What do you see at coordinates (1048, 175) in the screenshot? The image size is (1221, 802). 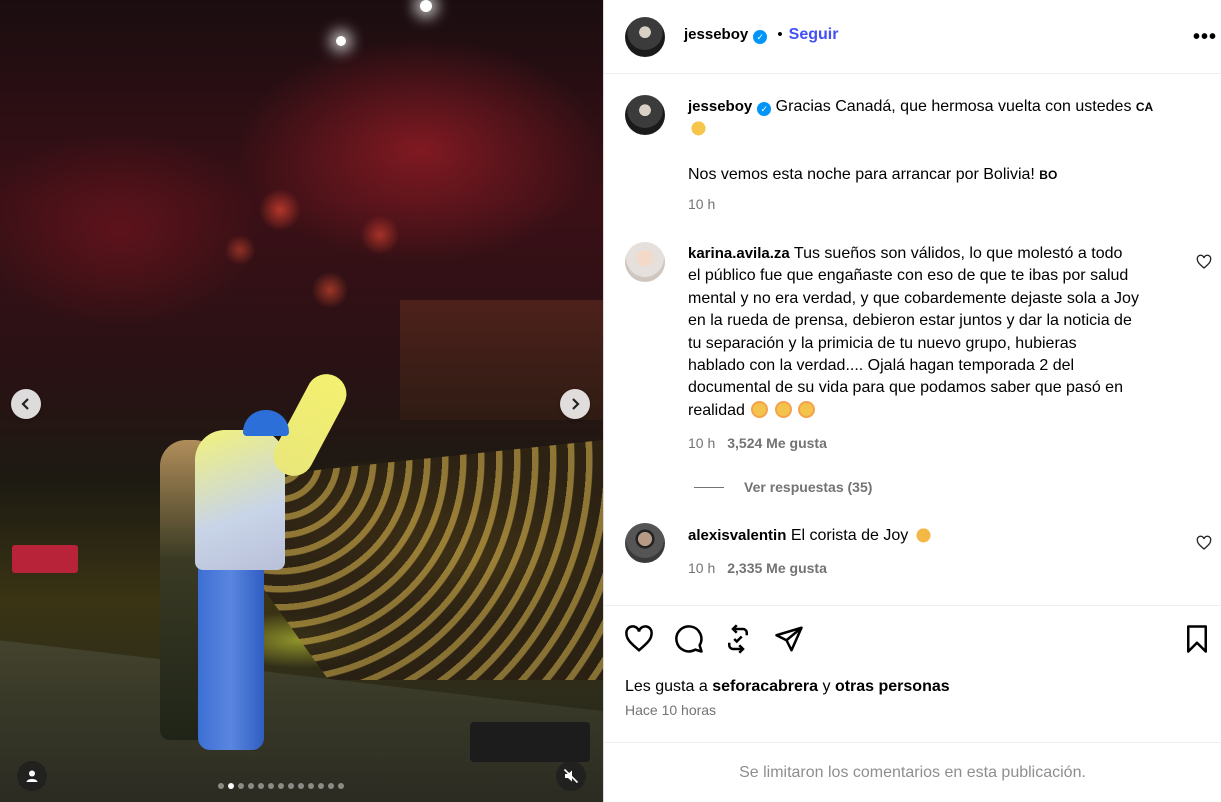 I see `bolivia-flag-icon: BO` at bounding box center [1048, 175].